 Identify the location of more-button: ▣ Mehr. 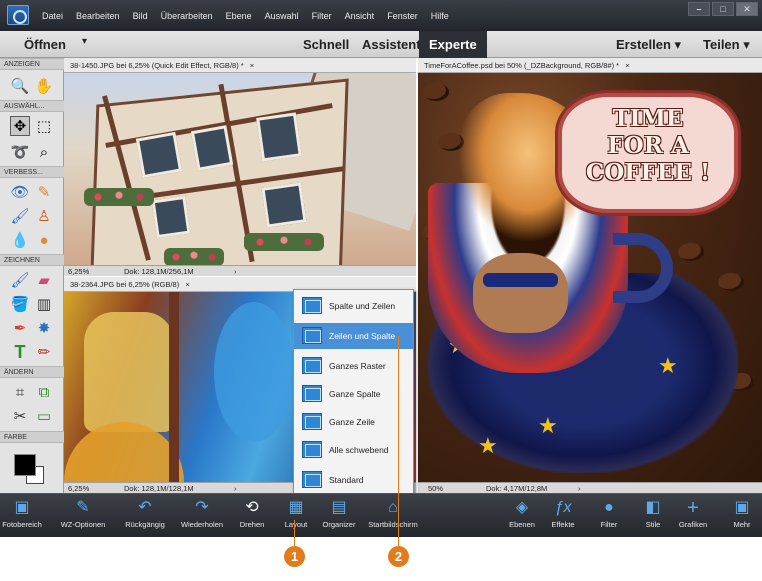
(742, 517).